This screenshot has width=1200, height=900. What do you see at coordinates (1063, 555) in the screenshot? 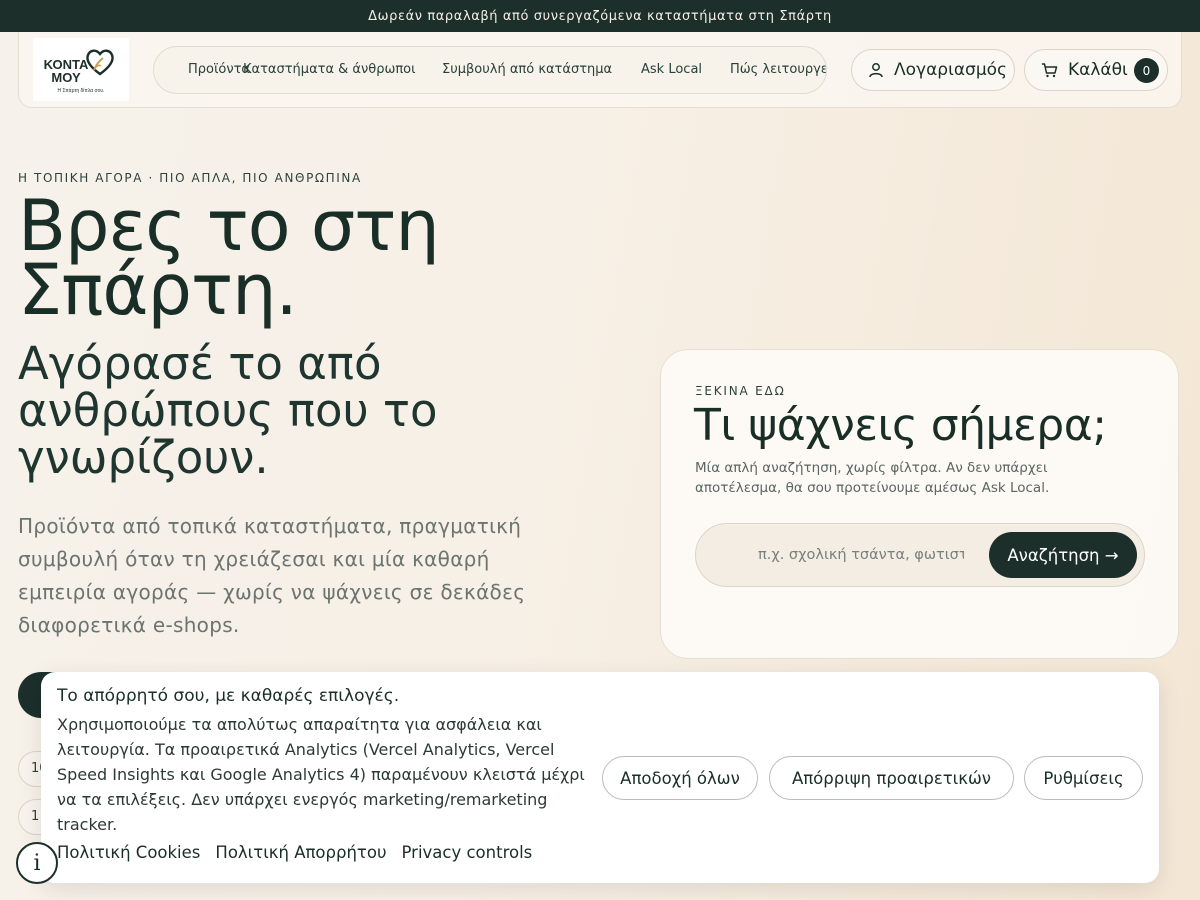
I see `search-button: Αναζήτηση →` at bounding box center [1063, 555].